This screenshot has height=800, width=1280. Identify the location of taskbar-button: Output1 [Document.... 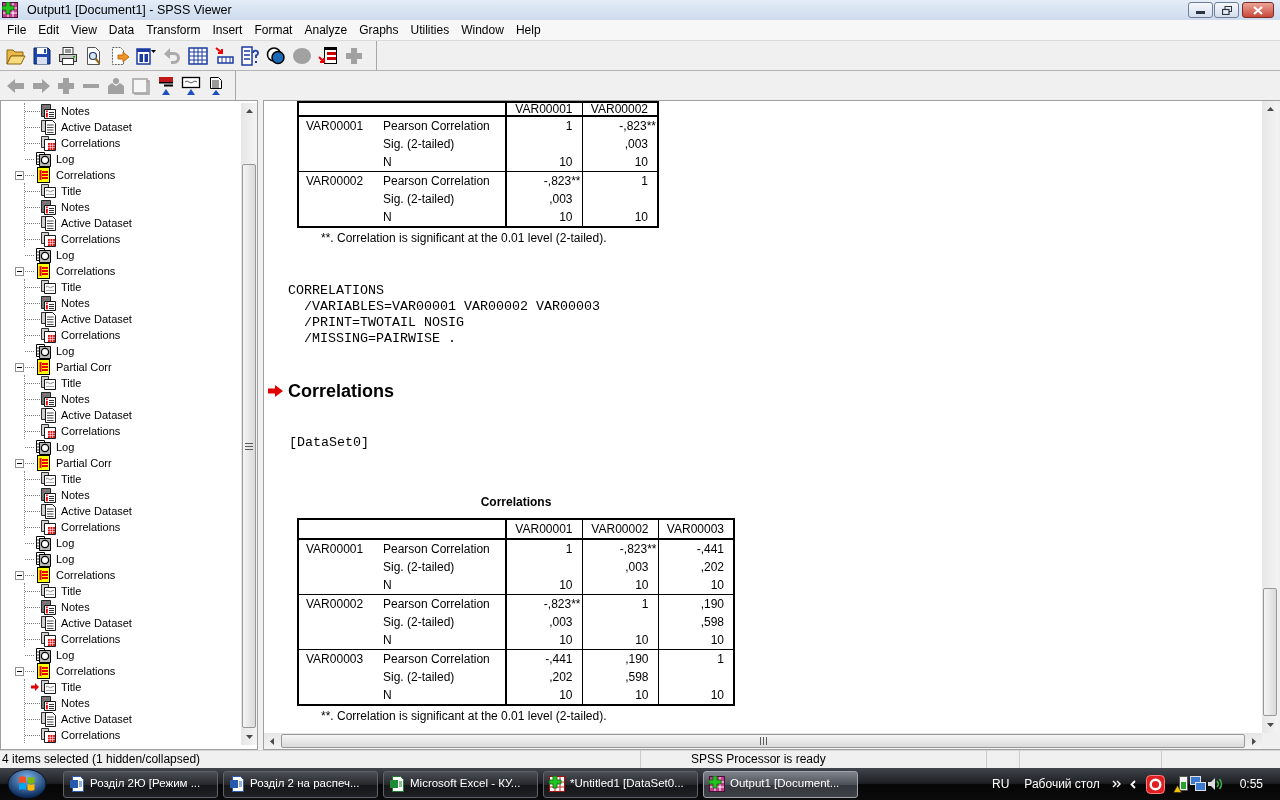
(780, 784).